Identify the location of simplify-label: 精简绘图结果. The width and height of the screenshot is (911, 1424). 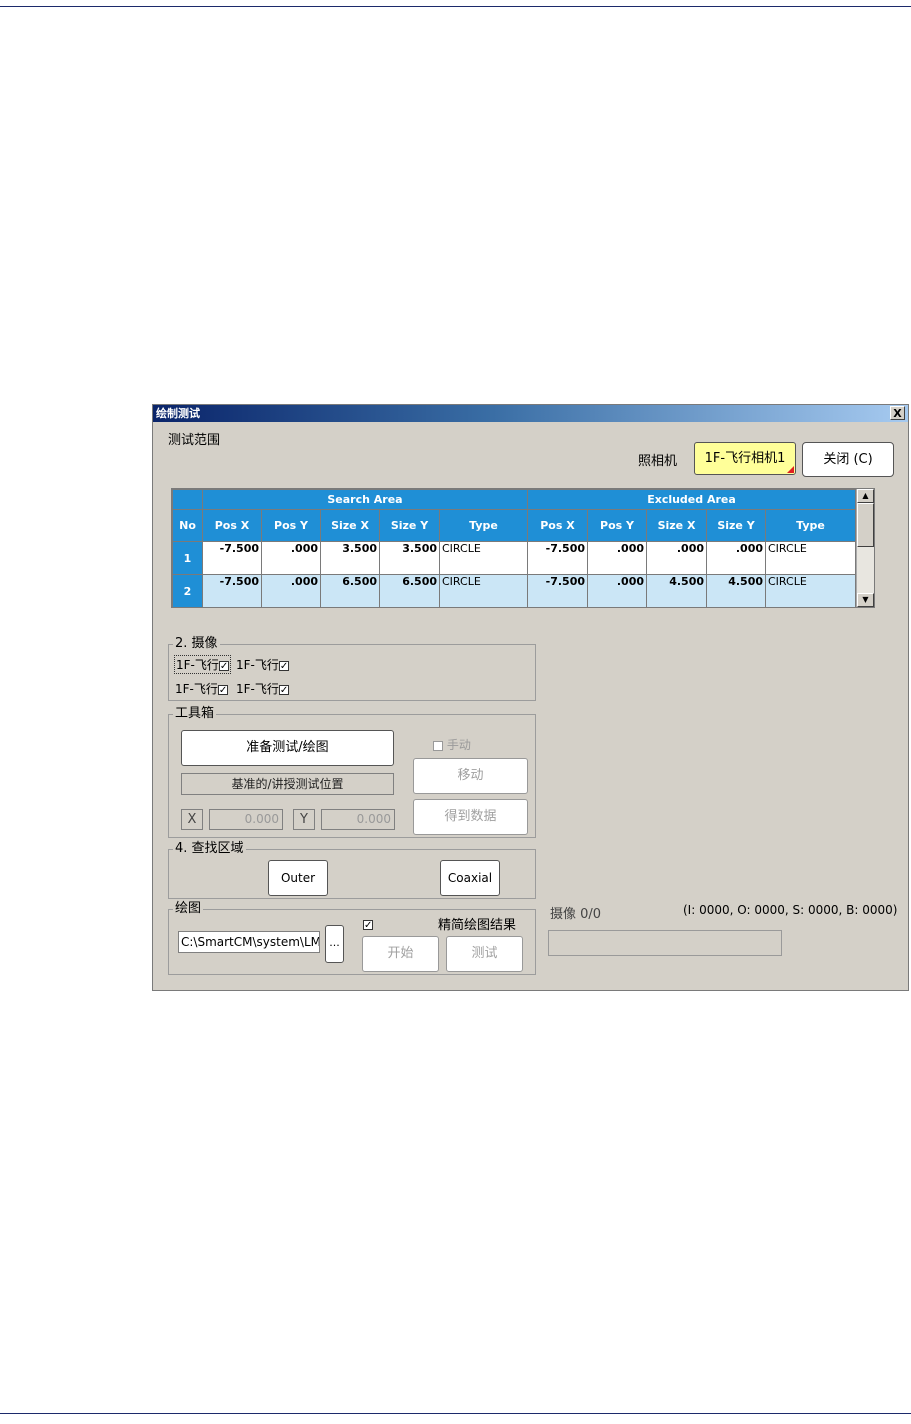
(477, 925).